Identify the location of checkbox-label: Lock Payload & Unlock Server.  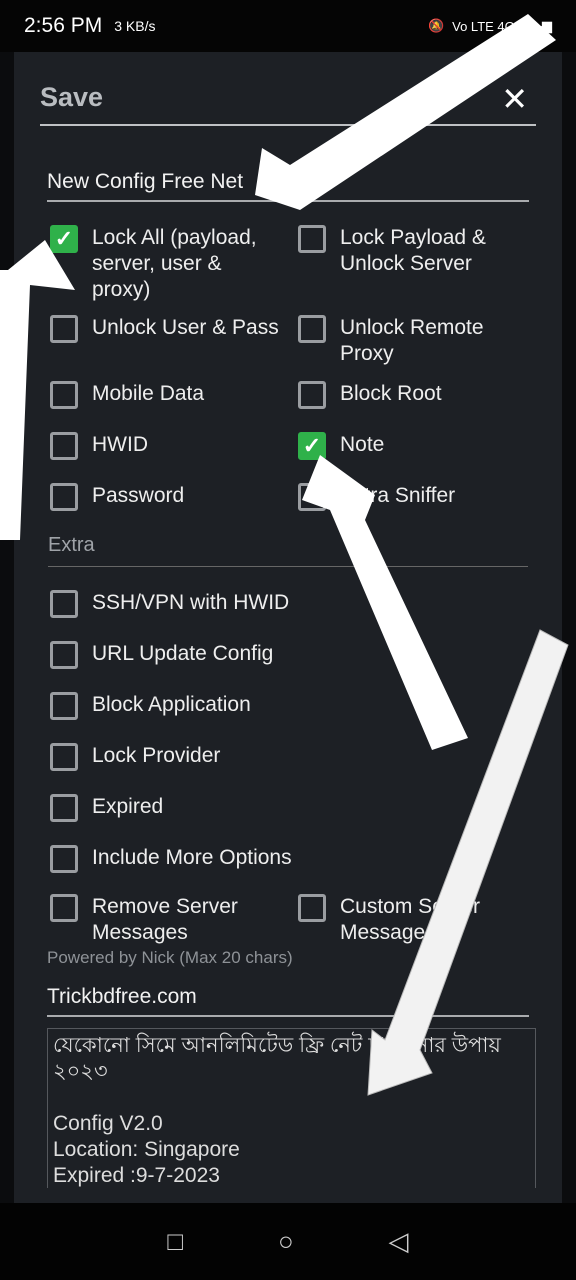
(413, 250).